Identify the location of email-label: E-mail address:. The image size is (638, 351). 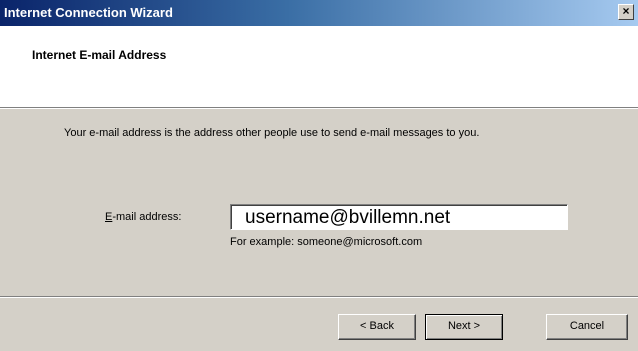
(143, 217).